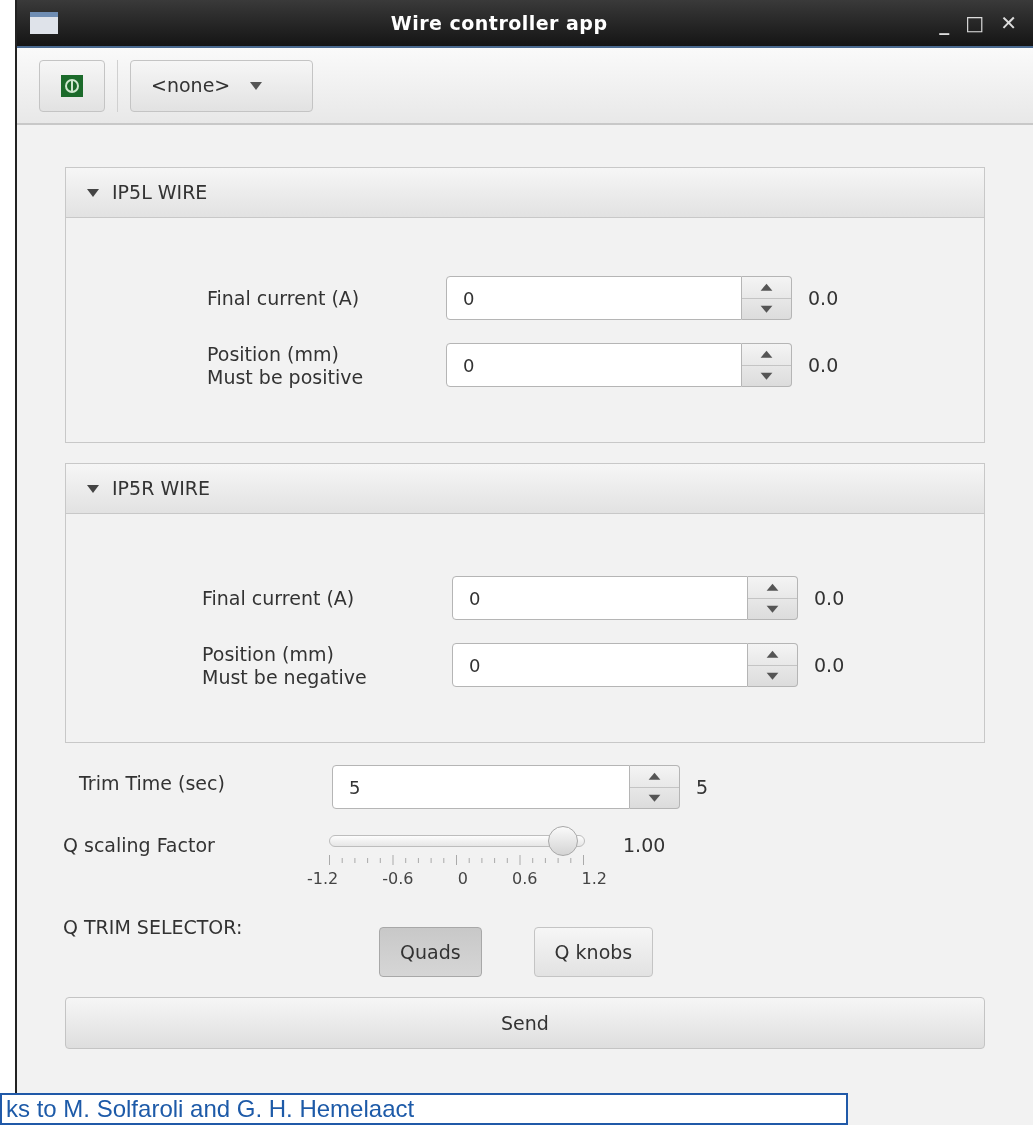 This screenshot has width=1033, height=1125. What do you see at coordinates (286, 377) in the screenshot?
I see `field-hint: Must be positive` at bounding box center [286, 377].